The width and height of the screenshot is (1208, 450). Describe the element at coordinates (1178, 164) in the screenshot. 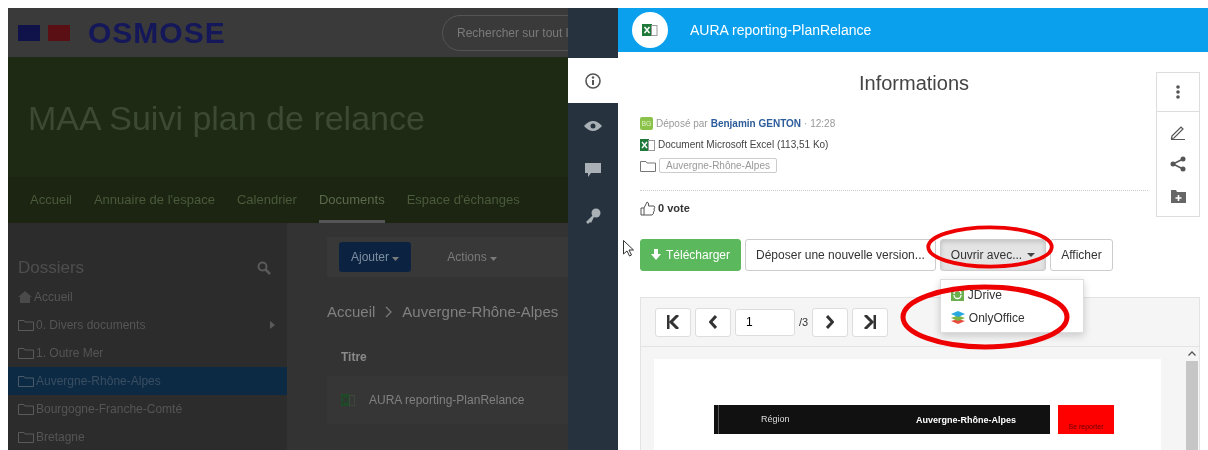

I see `share-icon` at that location.